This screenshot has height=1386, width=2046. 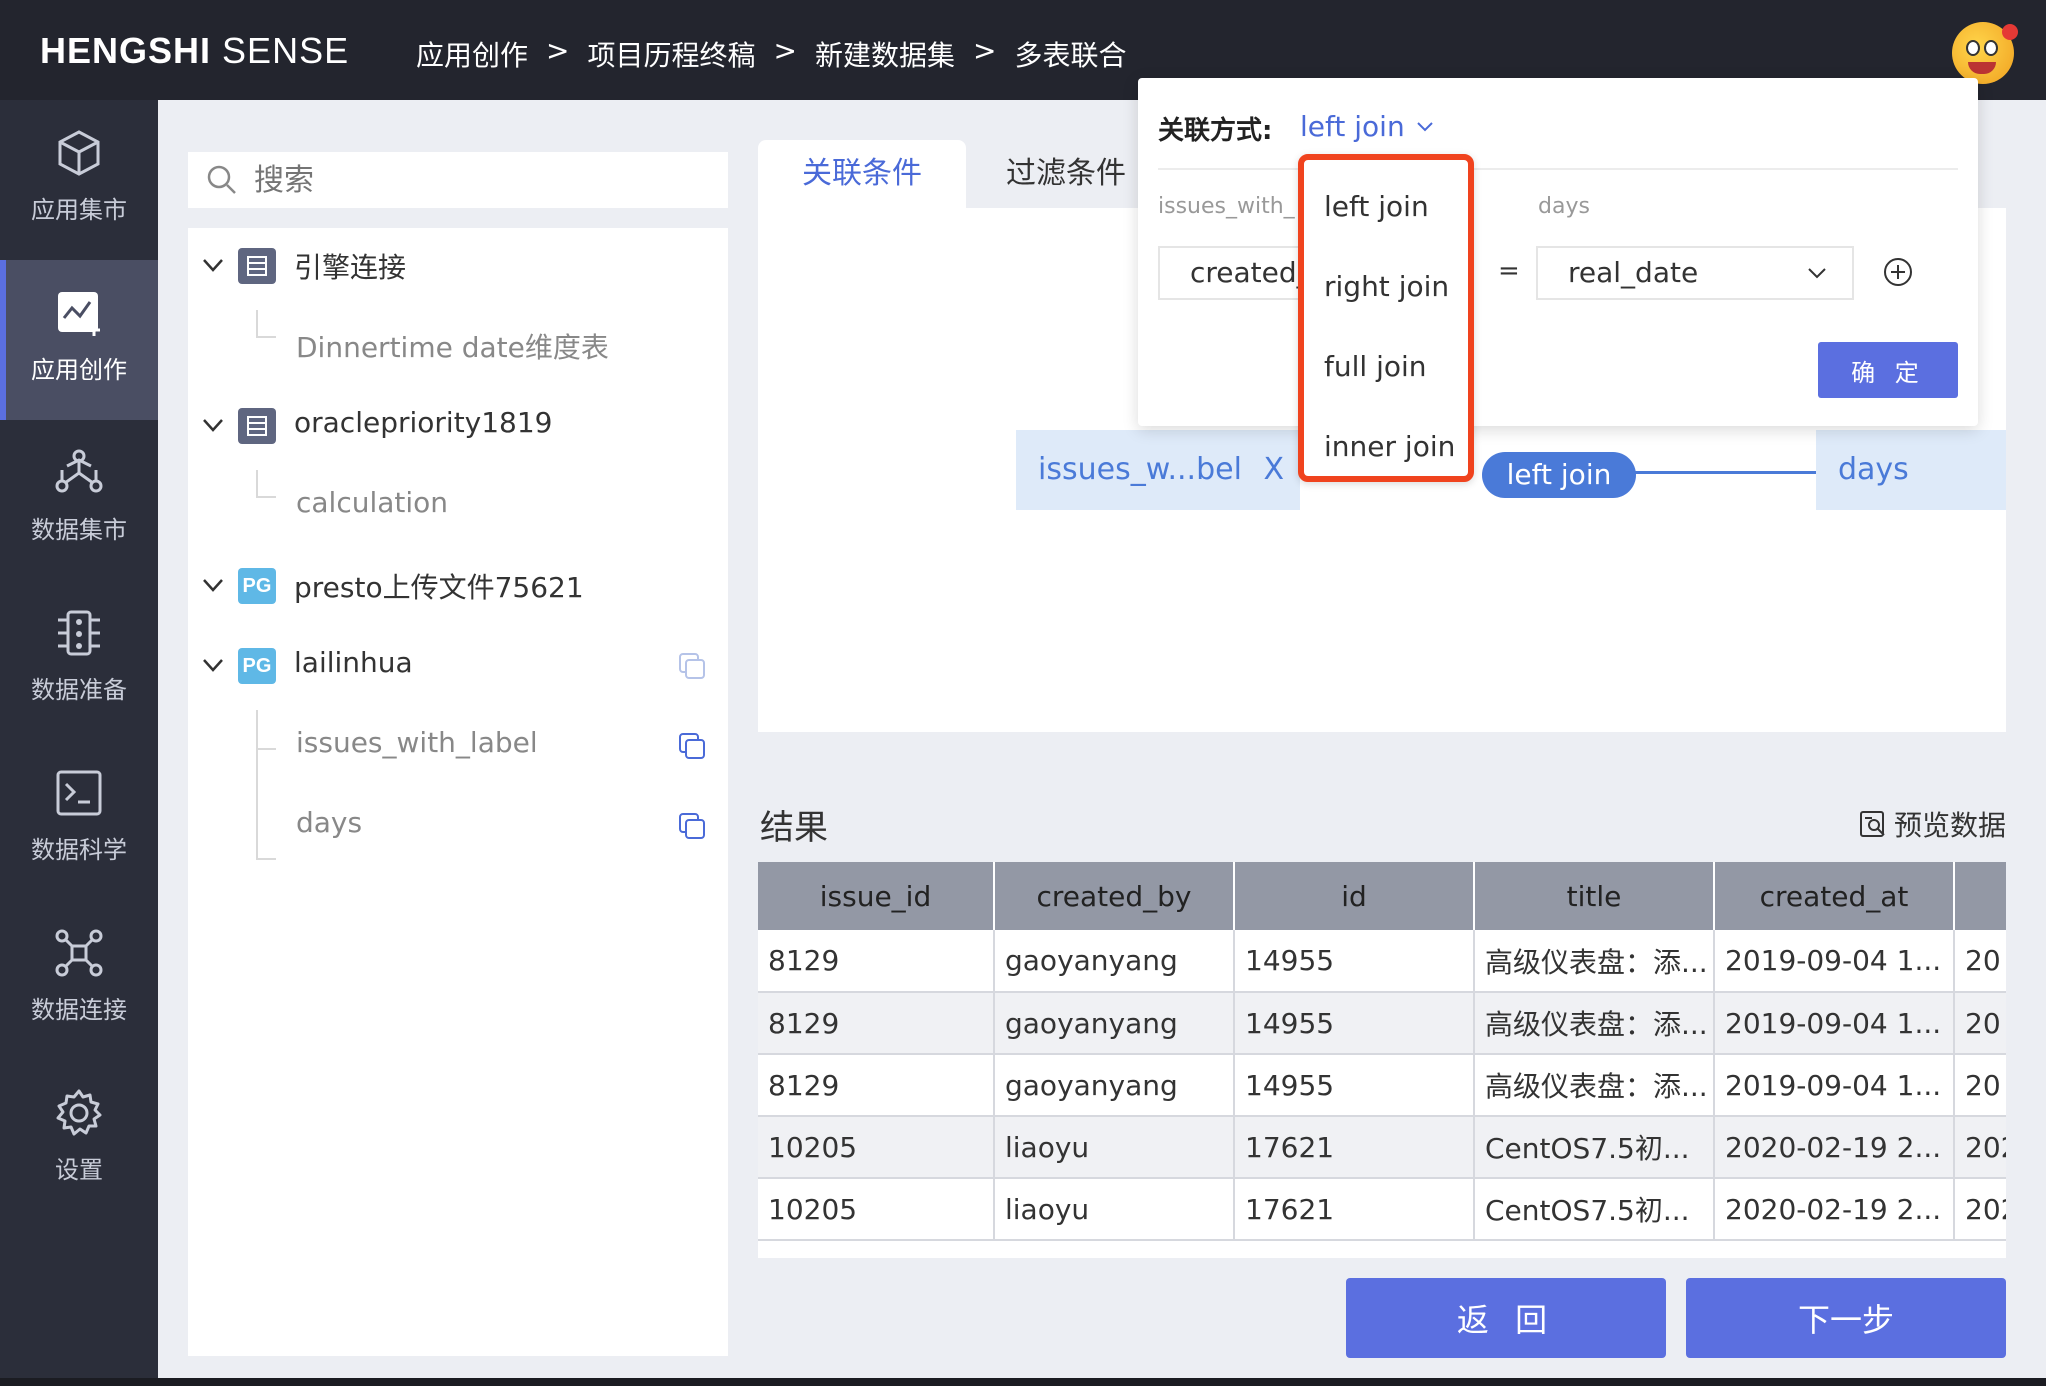 I want to click on join-node-right: days, so click(x=1911, y=470).